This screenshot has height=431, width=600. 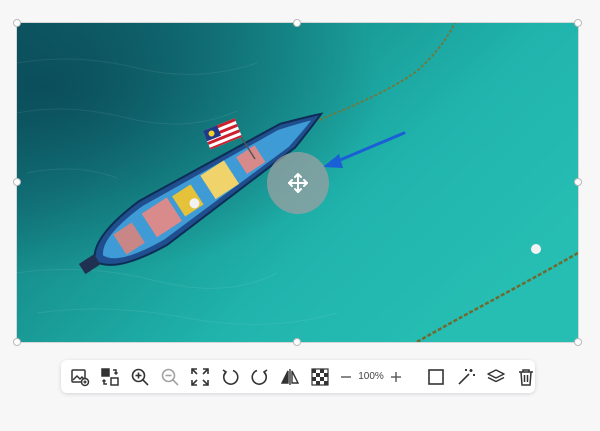 I want to click on zoom-increase-icon, so click(x=396, y=376).